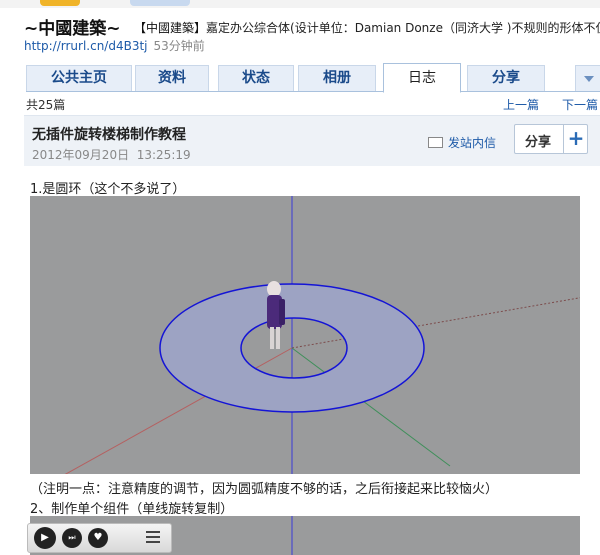 The image size is (600, 555). What do you see at coordinates (81, 155) in the screenshot?
I see `post-date: 2012年09月20日` at bounding box center [81, 155].